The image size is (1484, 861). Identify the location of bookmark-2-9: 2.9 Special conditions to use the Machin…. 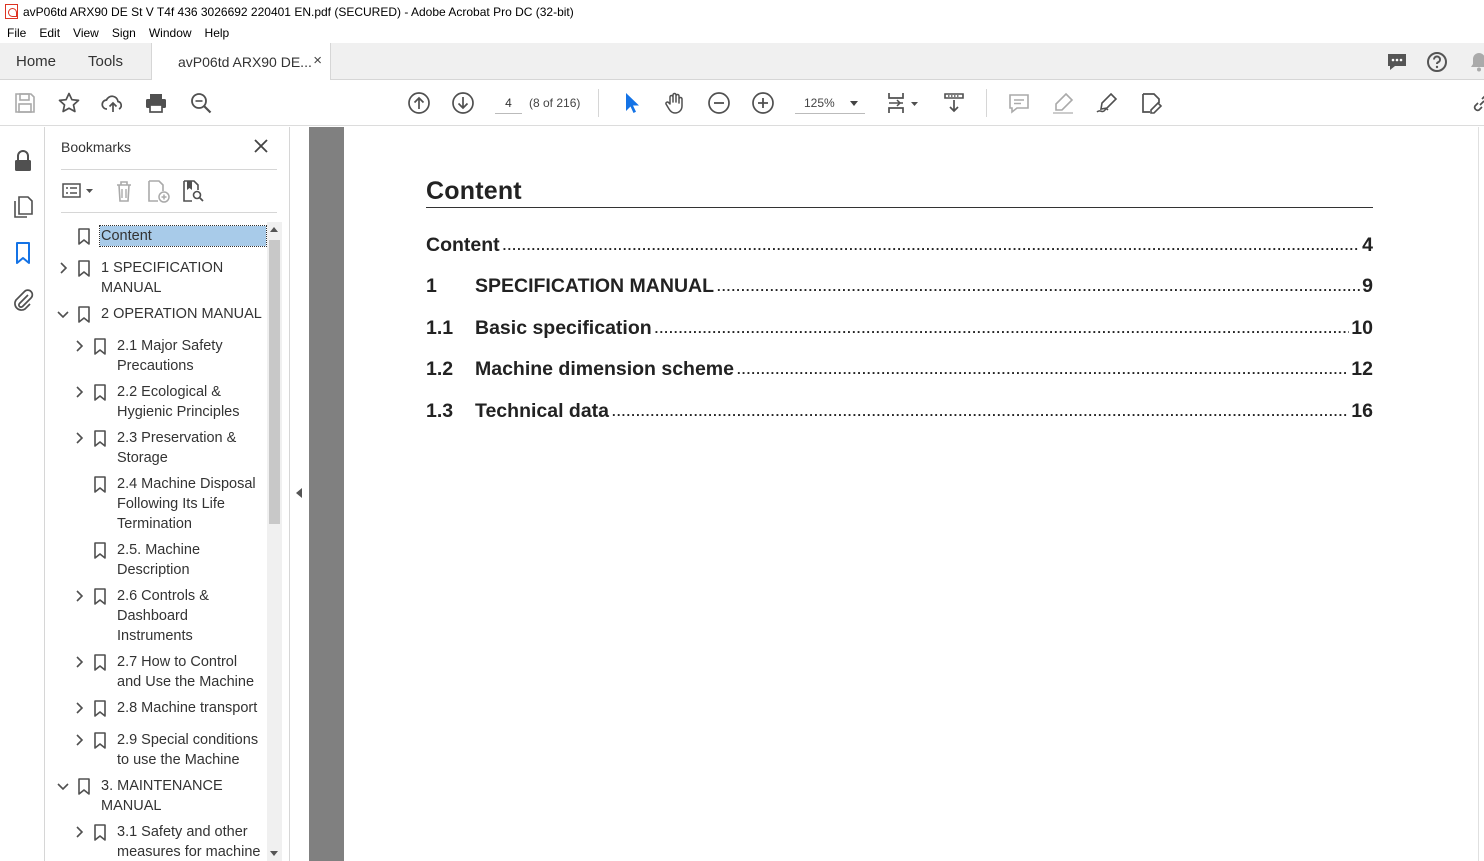
(156, 752).